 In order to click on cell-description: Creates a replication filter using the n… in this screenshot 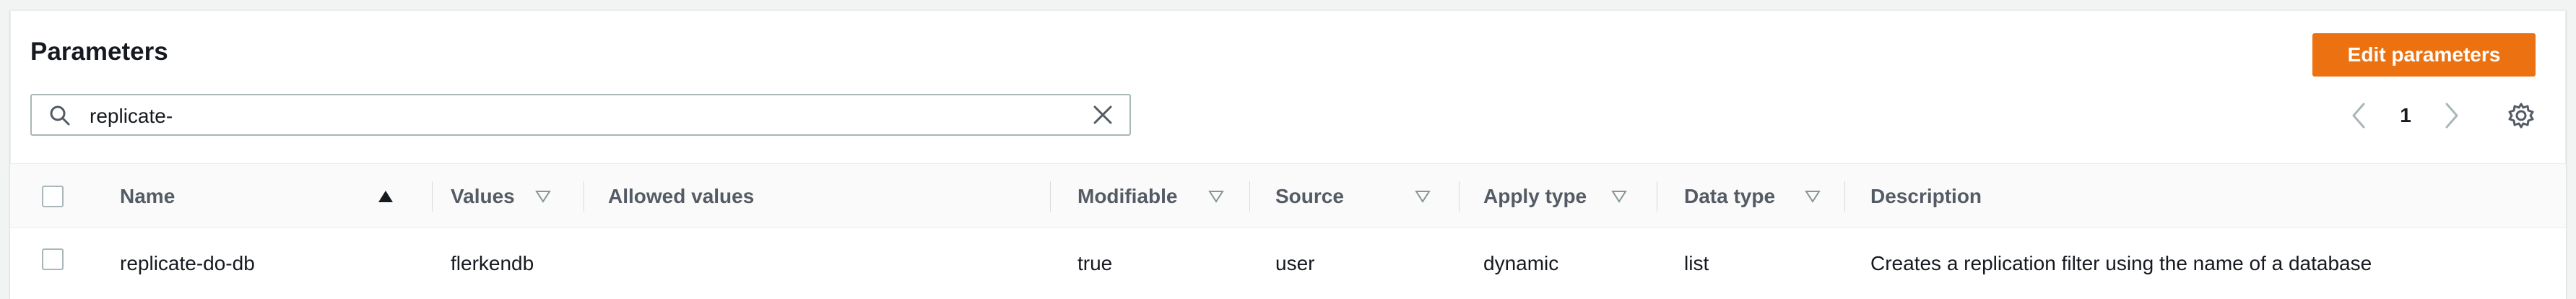, I will do `click(2121, 263)`.